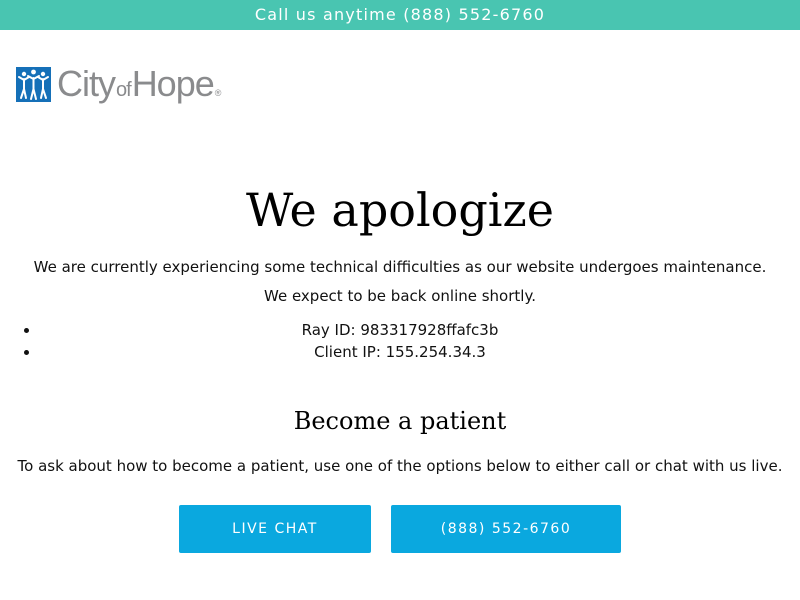 The height and width of the screenshot is (600, 800). I want to click on city-of-hope-logo: City of Hope ®, so click(119, 84).